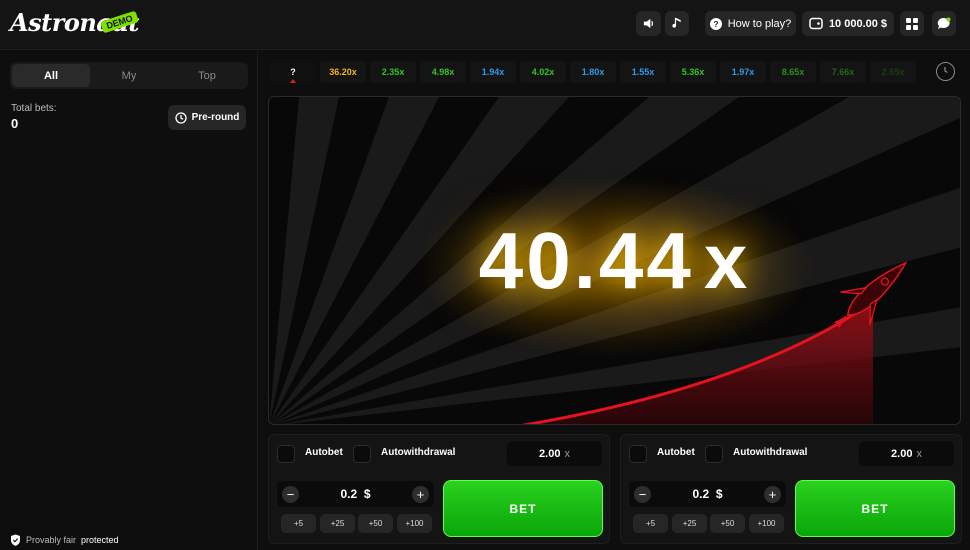  Describe the element at coordinates (727, 261) in the screenshot. I see `multiplier-suffix: x` at that location.